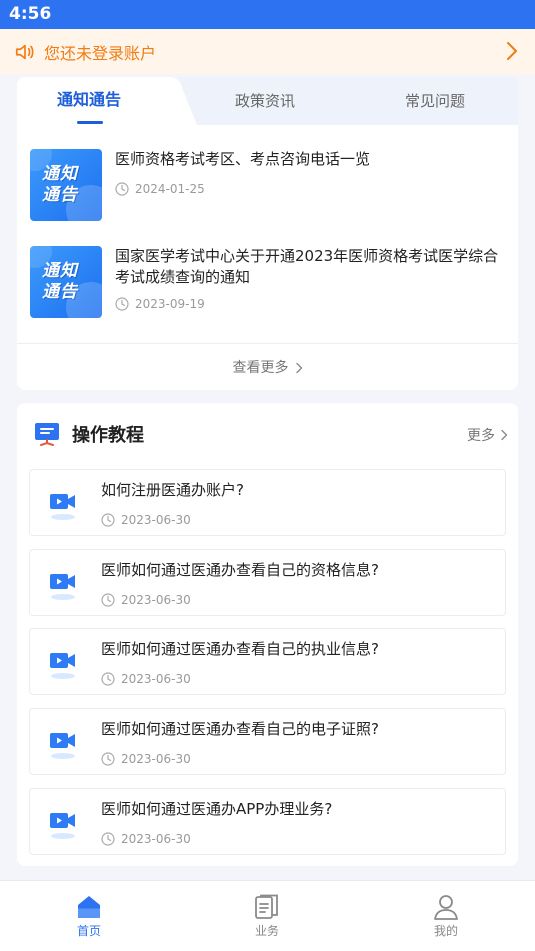 Image resolution: width=535 pixels, height=951 pixels. What do you see at coordinates (170, 189) in the screenshot?
I see `notice-date-text: 2024-01-25` at bounding box center [170, 189].